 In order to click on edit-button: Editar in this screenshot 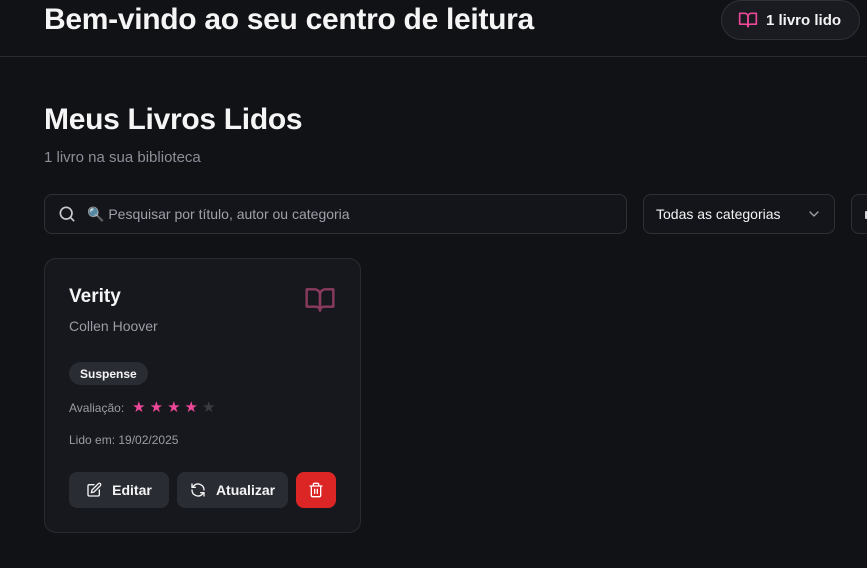, I will do `click(119, 490)`.